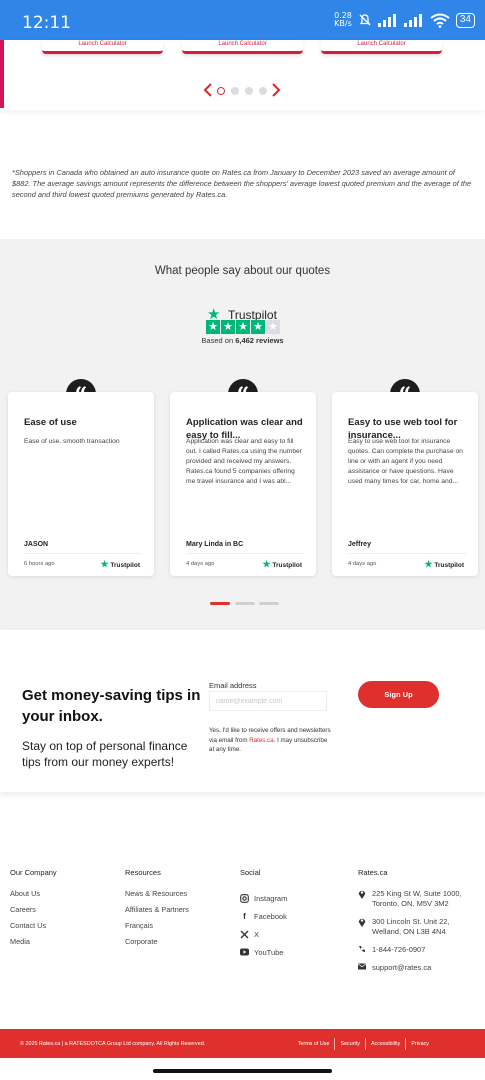 Image resolution: width=485 pixels, height=1080 pixels. I want to click on review-title: Ease of use, so click(50, 422).